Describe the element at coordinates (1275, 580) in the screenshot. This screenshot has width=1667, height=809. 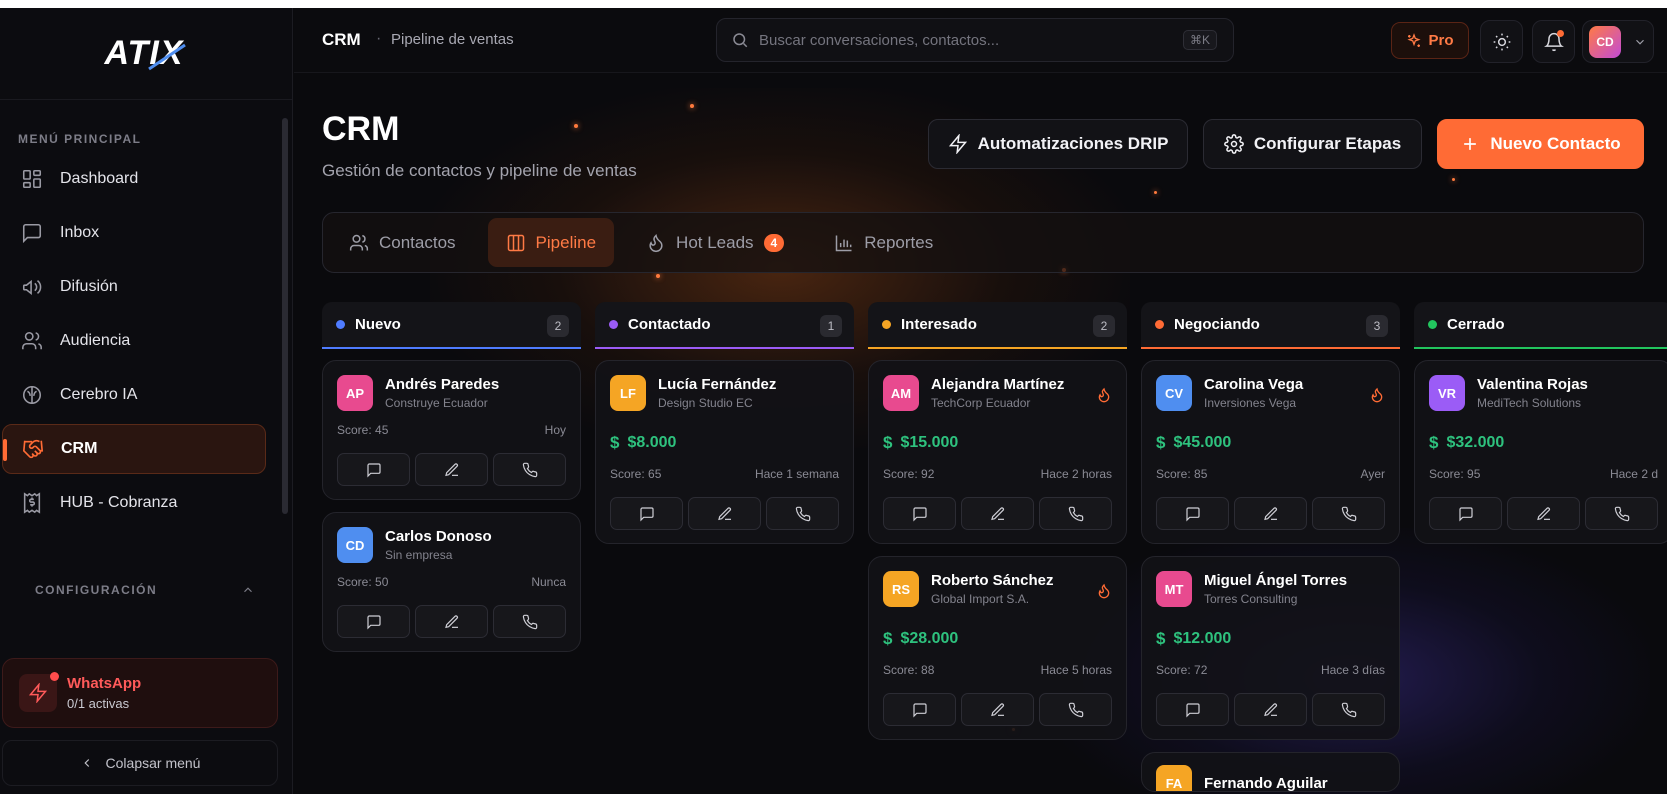
I see `contact-name: Miguel Ángel Torres` at that location.